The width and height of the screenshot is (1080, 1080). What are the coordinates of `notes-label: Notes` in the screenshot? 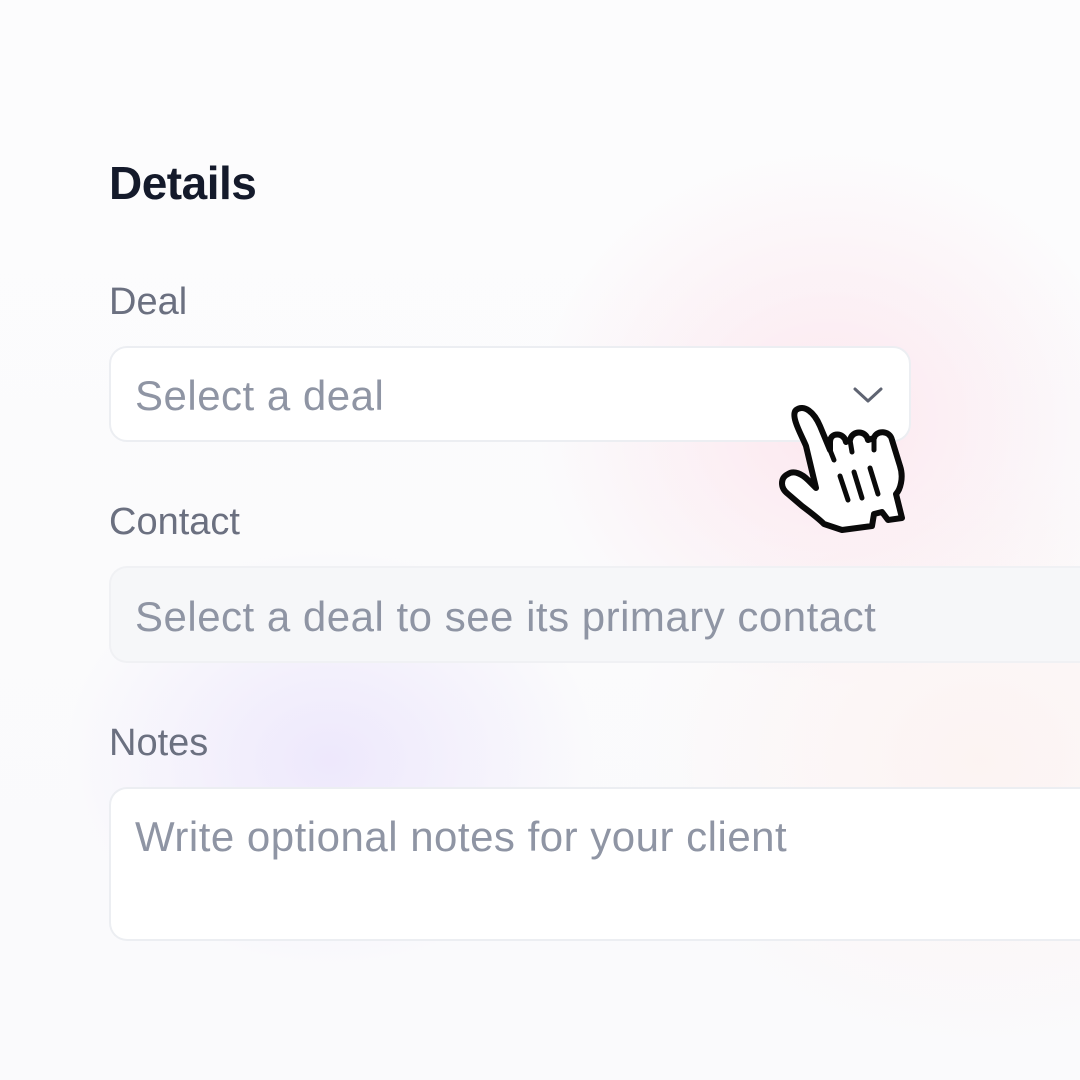 It's located at (159, 743).